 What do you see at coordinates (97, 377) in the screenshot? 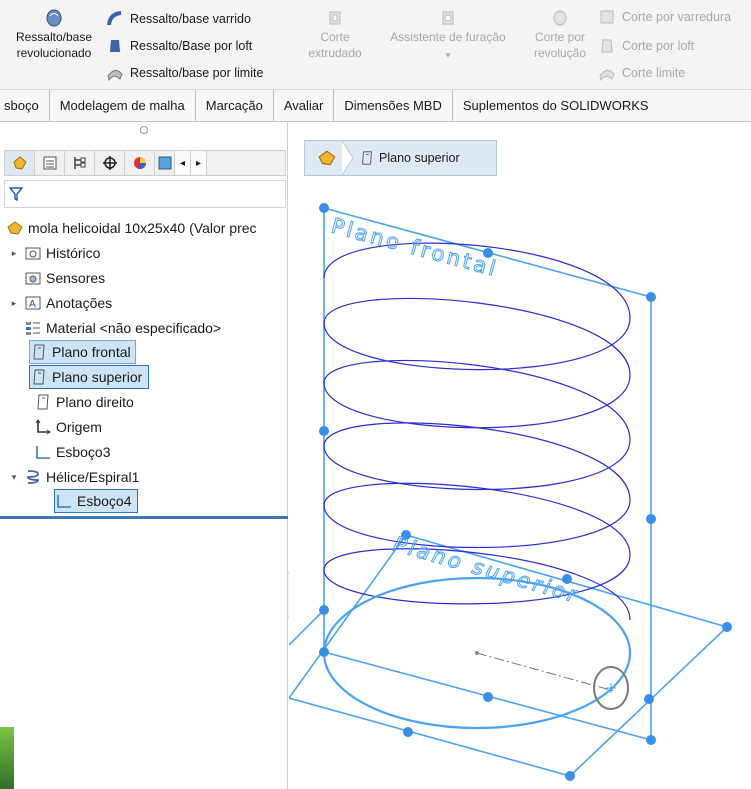
I see `tree-item-label: Plano superior` at bounding box center [97, 377].